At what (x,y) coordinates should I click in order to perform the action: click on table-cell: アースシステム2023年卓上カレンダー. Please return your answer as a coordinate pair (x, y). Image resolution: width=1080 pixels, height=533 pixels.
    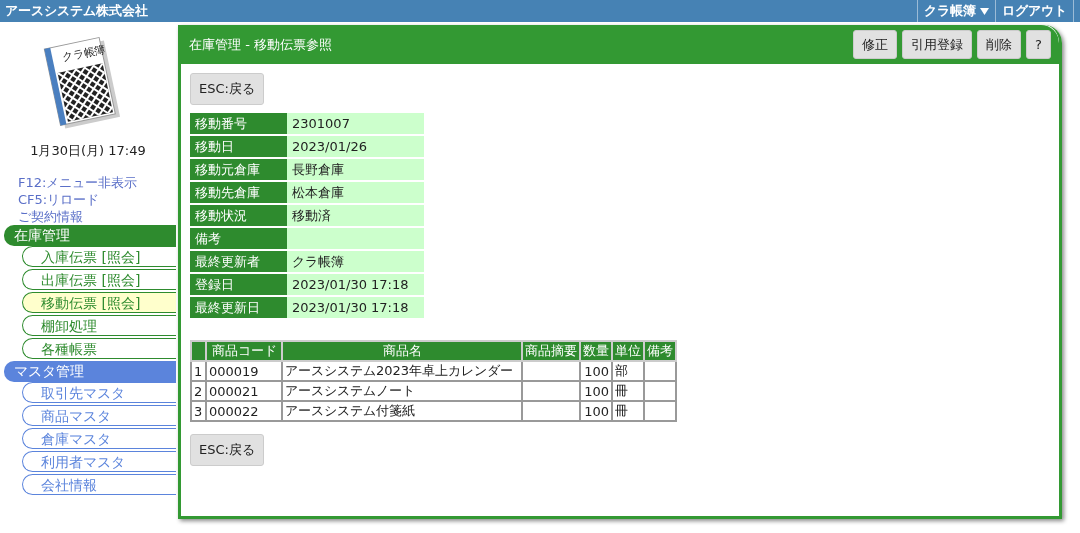
    Looking at the image, I should click on (402, 371).